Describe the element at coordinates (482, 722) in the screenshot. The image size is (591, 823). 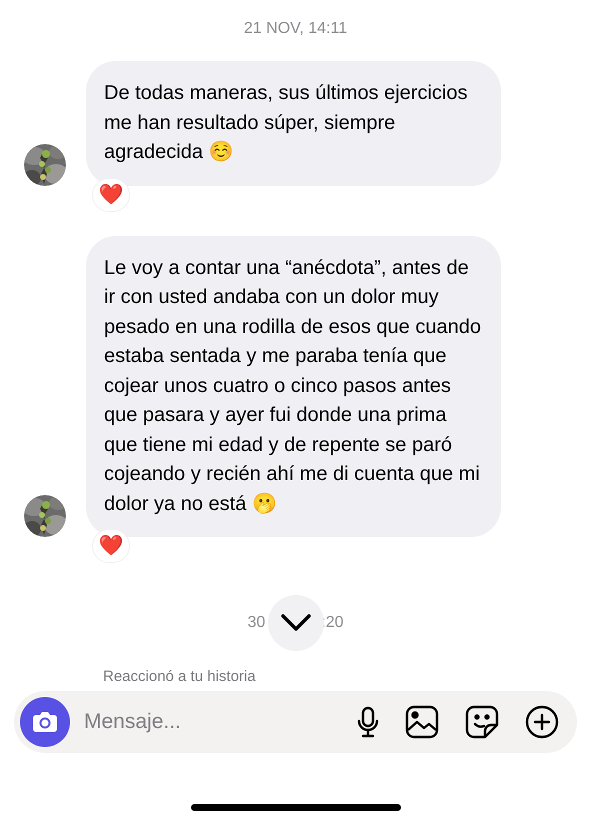
I see `sticker-icon` at that location.